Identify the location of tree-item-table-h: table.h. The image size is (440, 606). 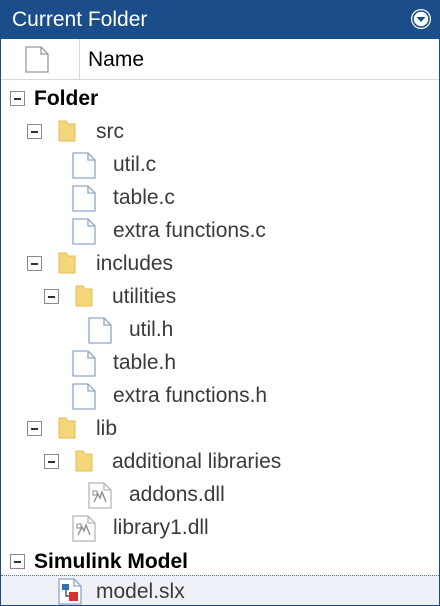
(220, 362).